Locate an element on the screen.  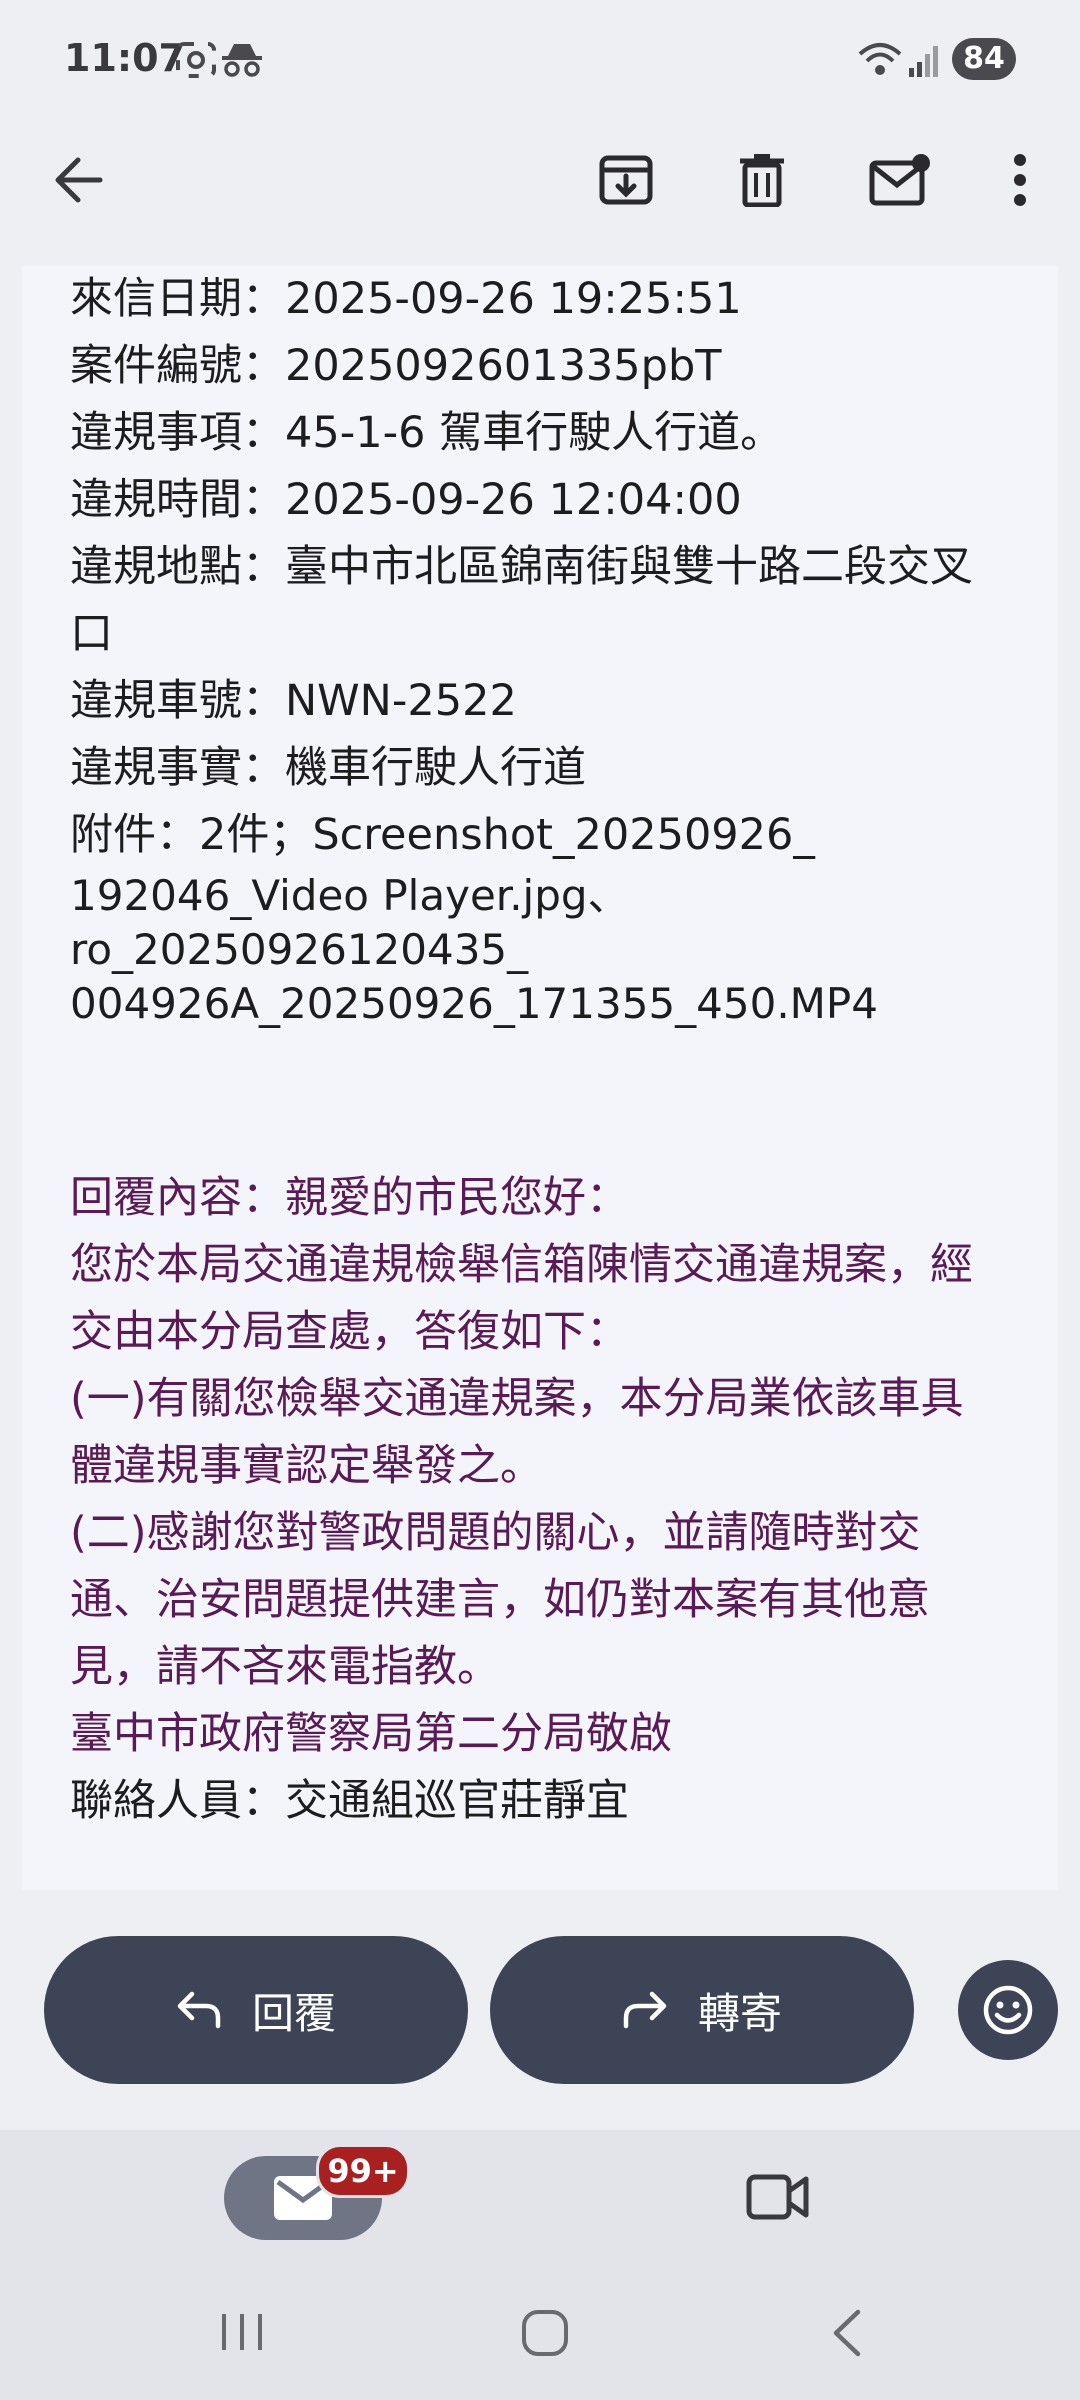
more-options-button is located at coordinates (1020, 180).